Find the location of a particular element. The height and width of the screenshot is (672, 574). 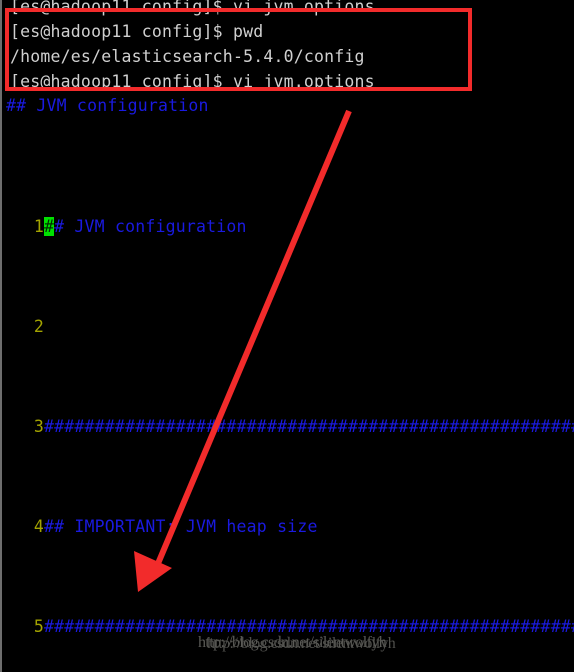

editor-row: 4## IMPORTANT: JVM heap size is located at coordinates (290, 526).